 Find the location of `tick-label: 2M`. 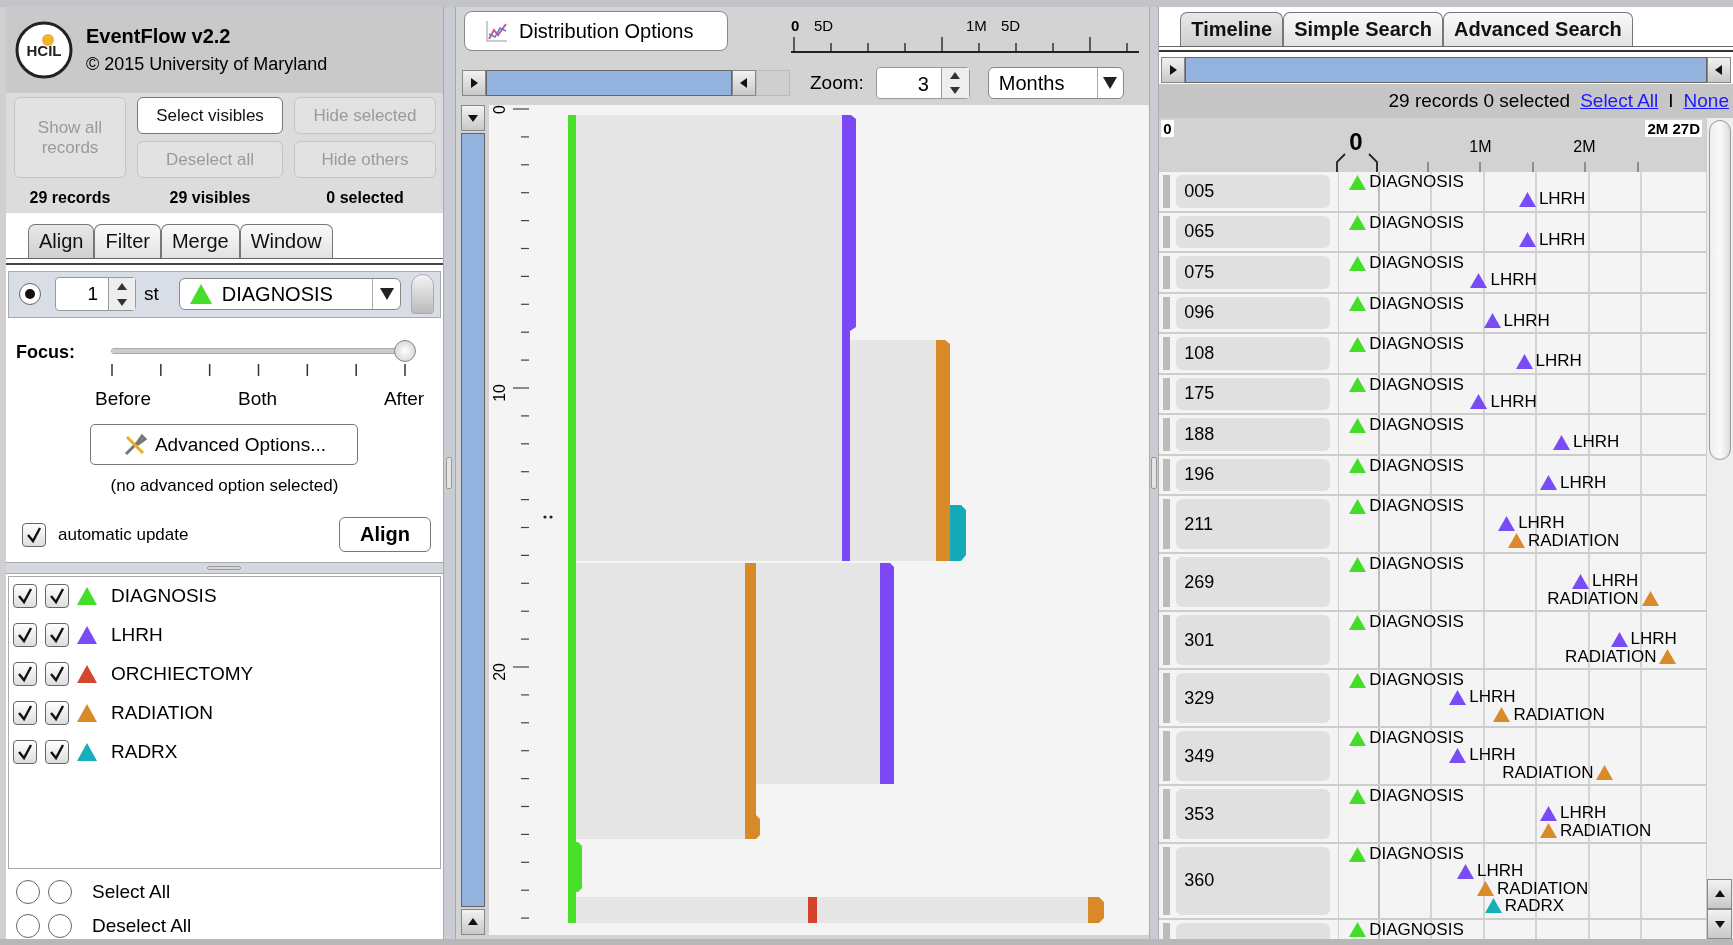

tick-label: 2M is located at coordinates (1584, 147).